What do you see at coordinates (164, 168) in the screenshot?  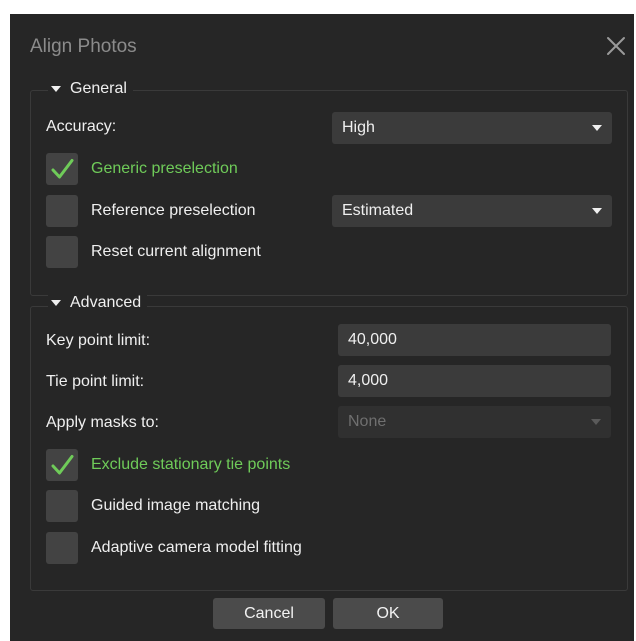 I see `generic-preselection-label: Generic preselection` at bounding box center [164, 168].